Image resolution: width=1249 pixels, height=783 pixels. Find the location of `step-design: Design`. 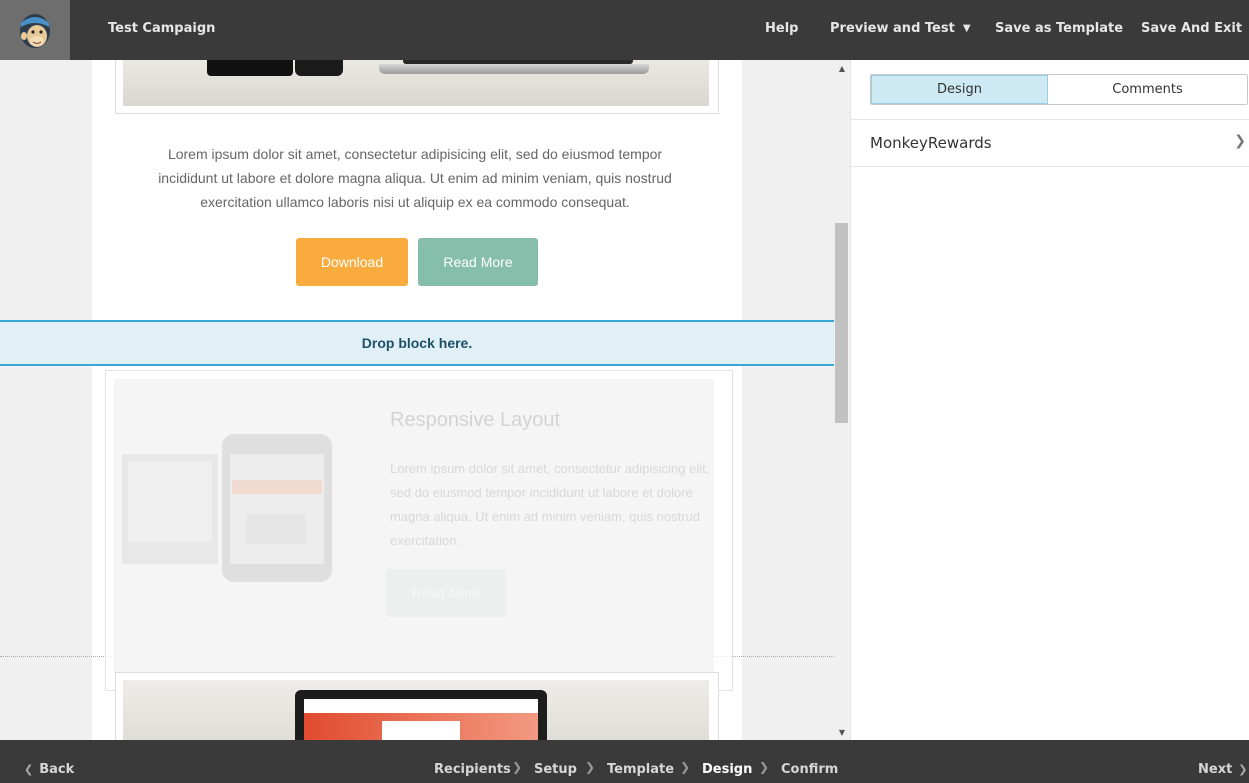

step-design: Design is located at coordinates (727, 769).